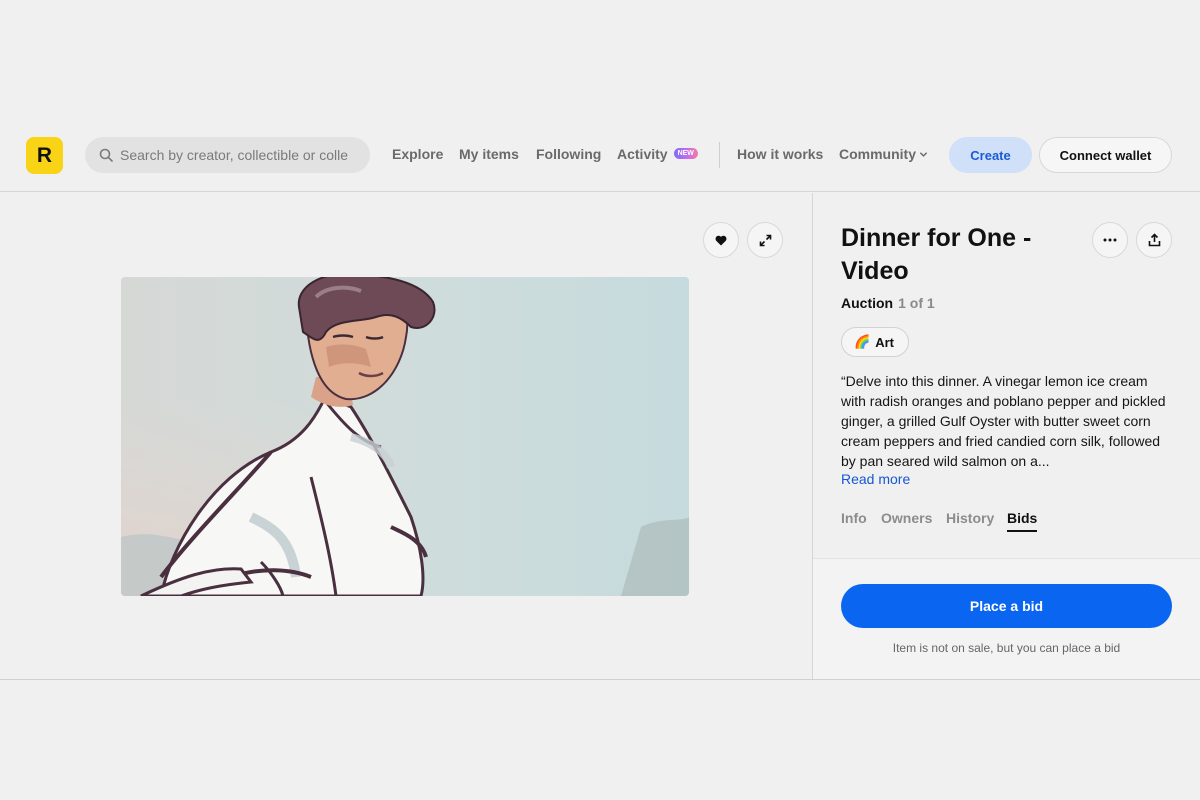 The width and height of the screenshot is (1200, 800). What do you see at coordinates (867, 303) in the screenshot?
I see `sale-type: Auction` at bounding box center [867, 303].